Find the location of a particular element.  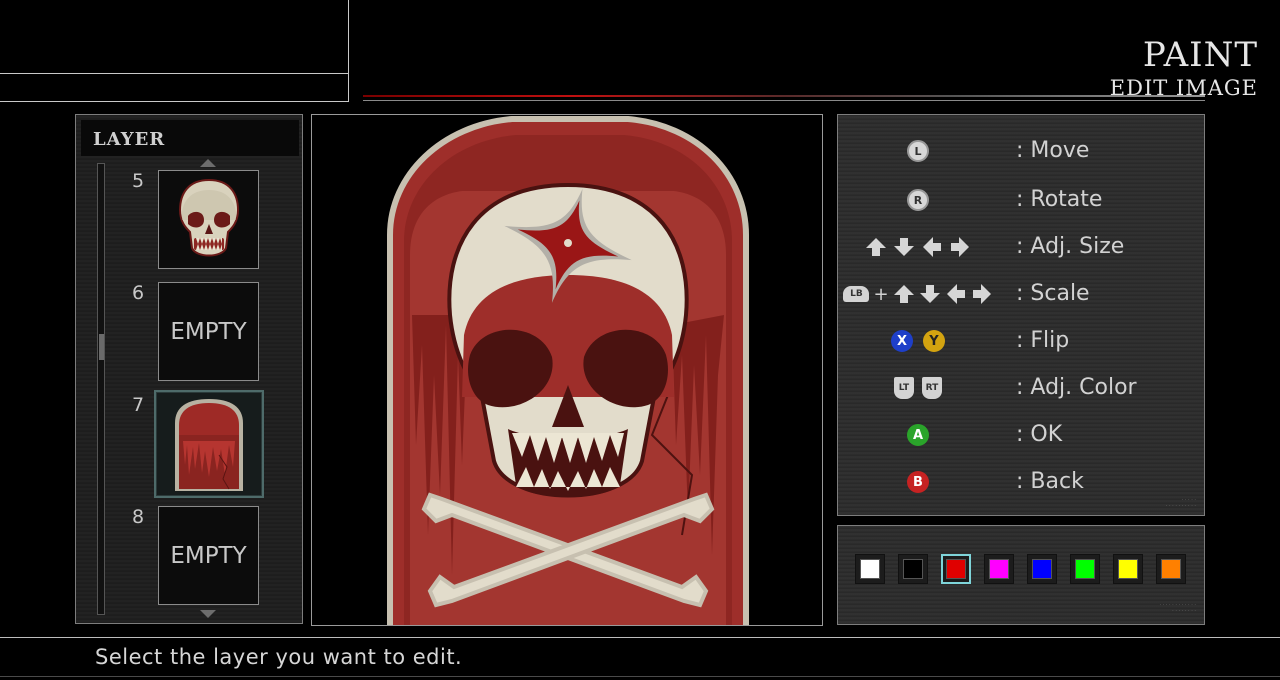

control-row-adj-color: LT RT : Adj. Color is located at coordinates (1022, 388).